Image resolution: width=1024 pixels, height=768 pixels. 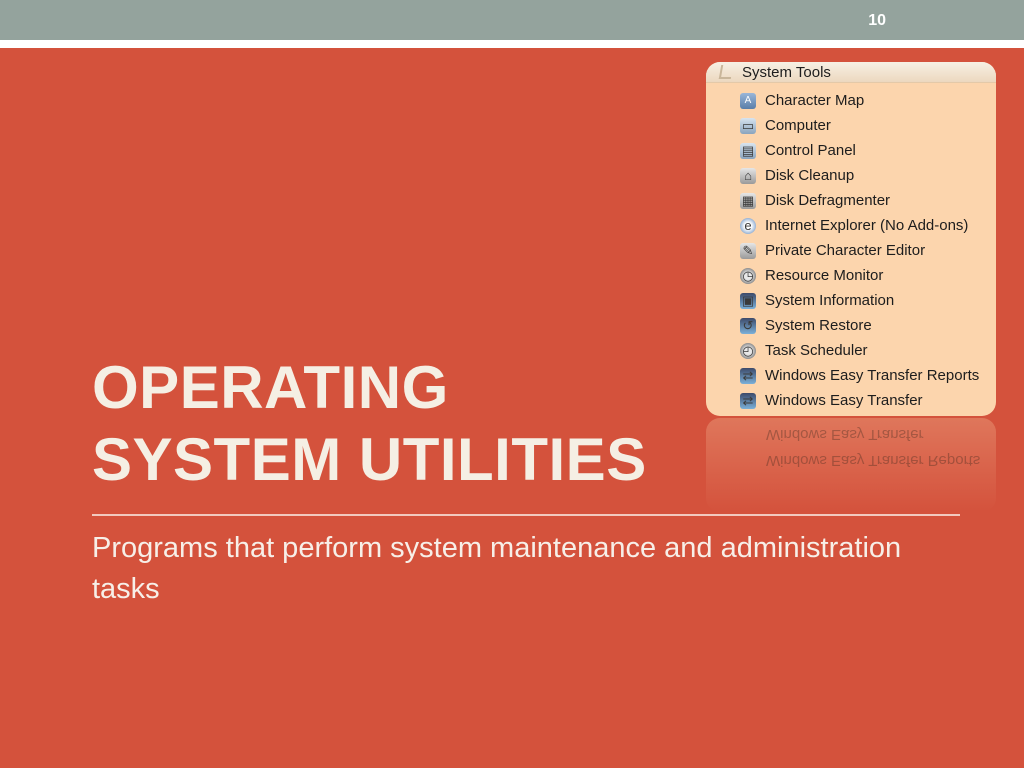 I want to click on menu-item-label: Control Panel, so click(x=810, y=150).